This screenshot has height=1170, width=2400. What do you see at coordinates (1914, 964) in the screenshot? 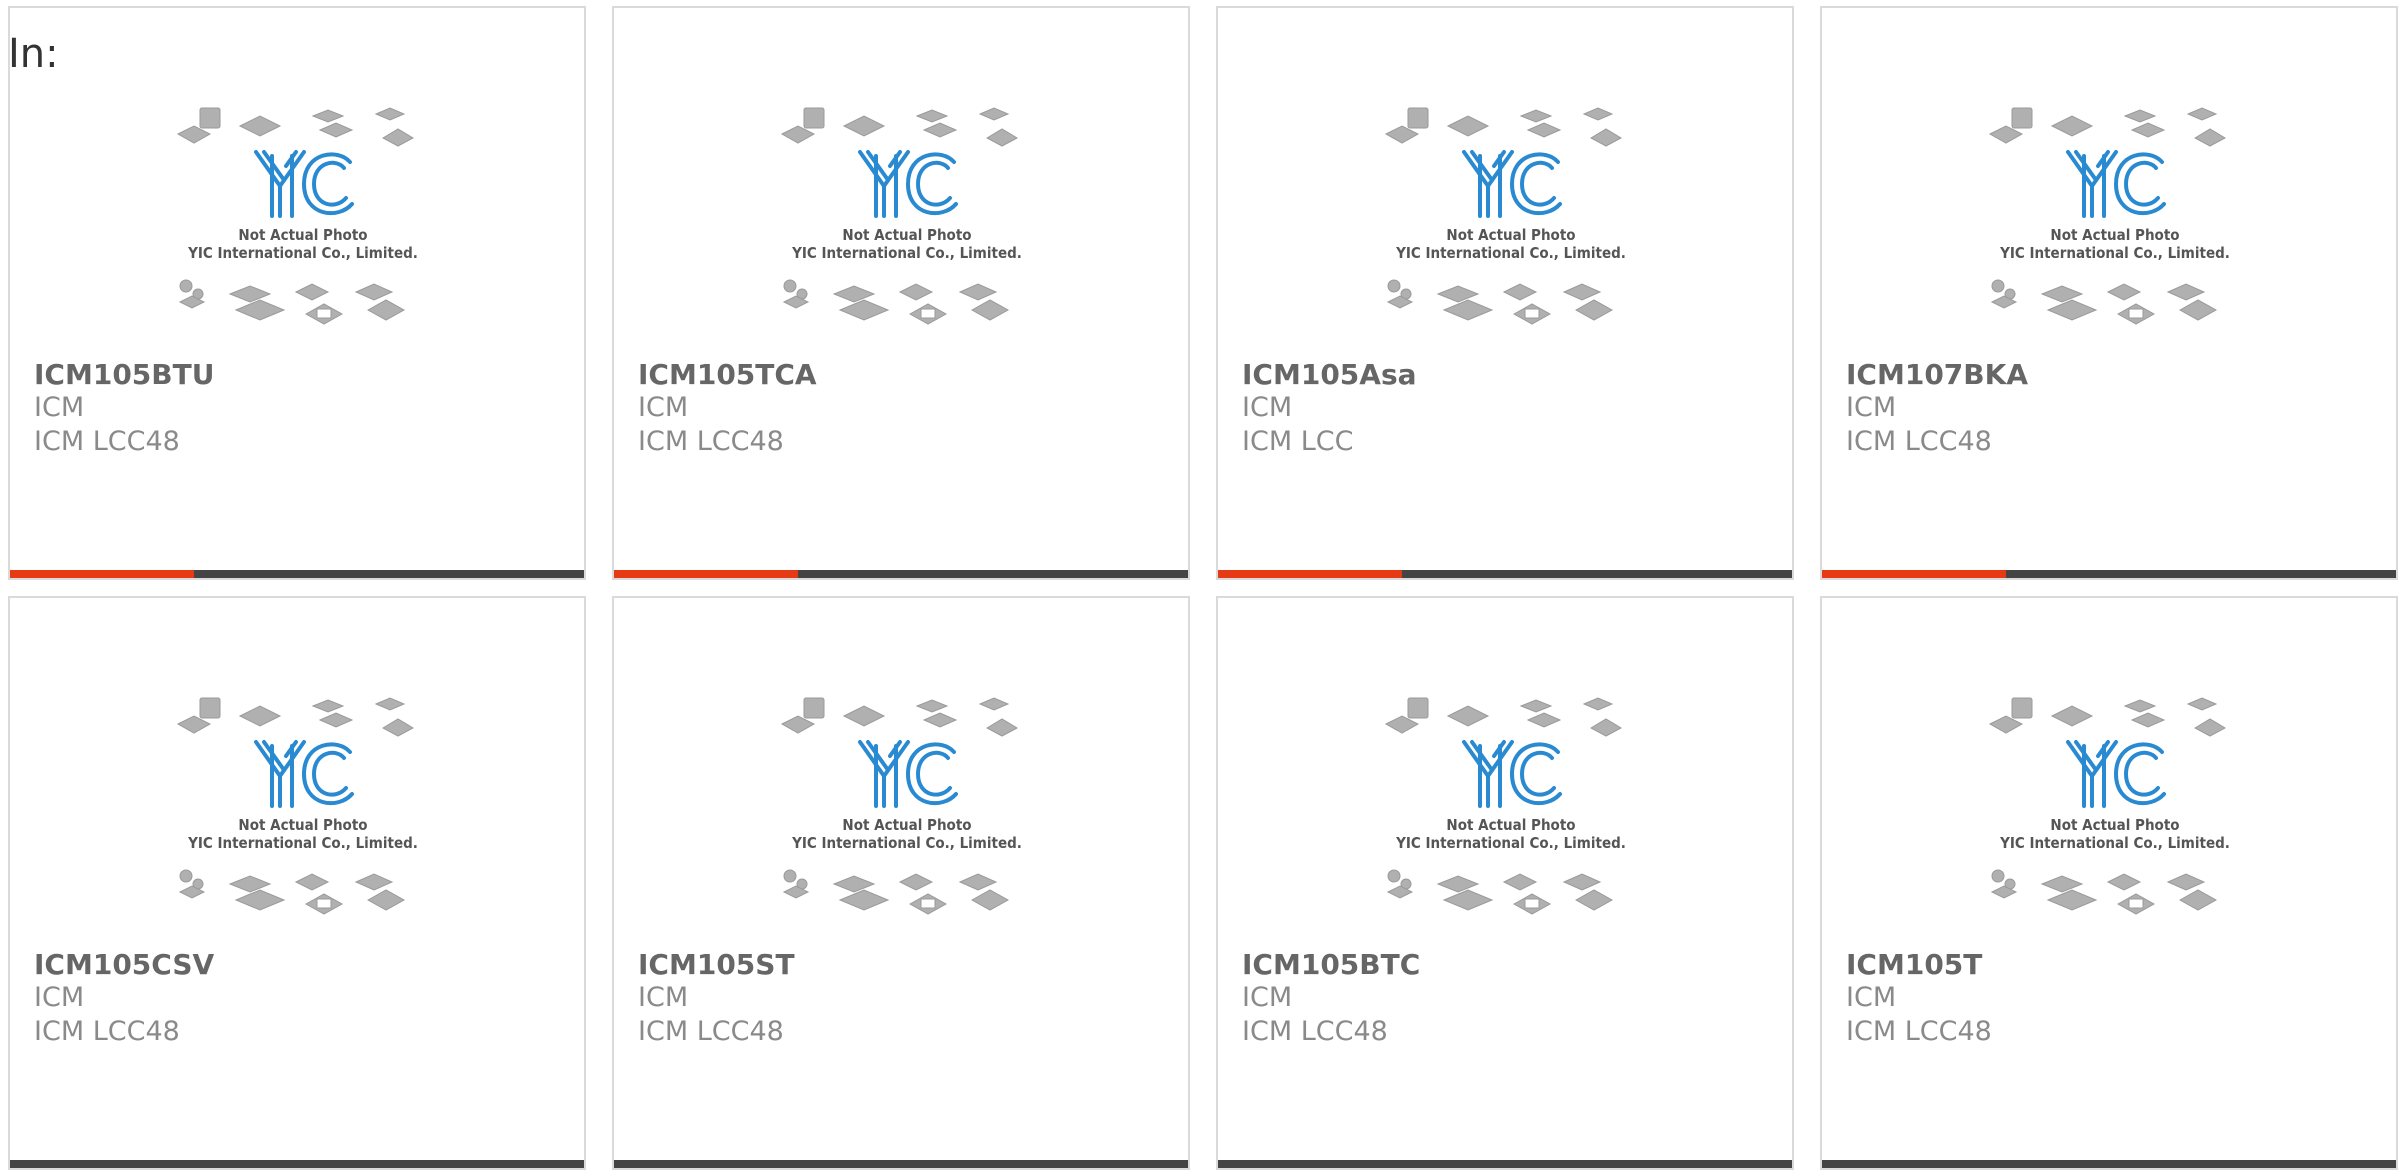
I see `product-part-number: ICM105T` at bounding box center [1914, 964].